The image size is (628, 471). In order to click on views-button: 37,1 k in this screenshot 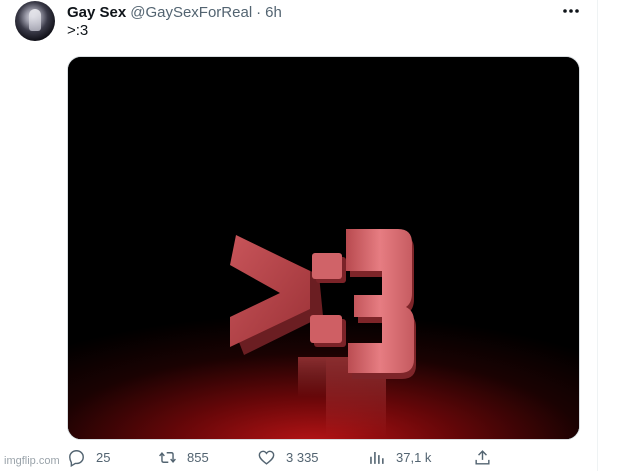, I will do `click(399, 457)`.